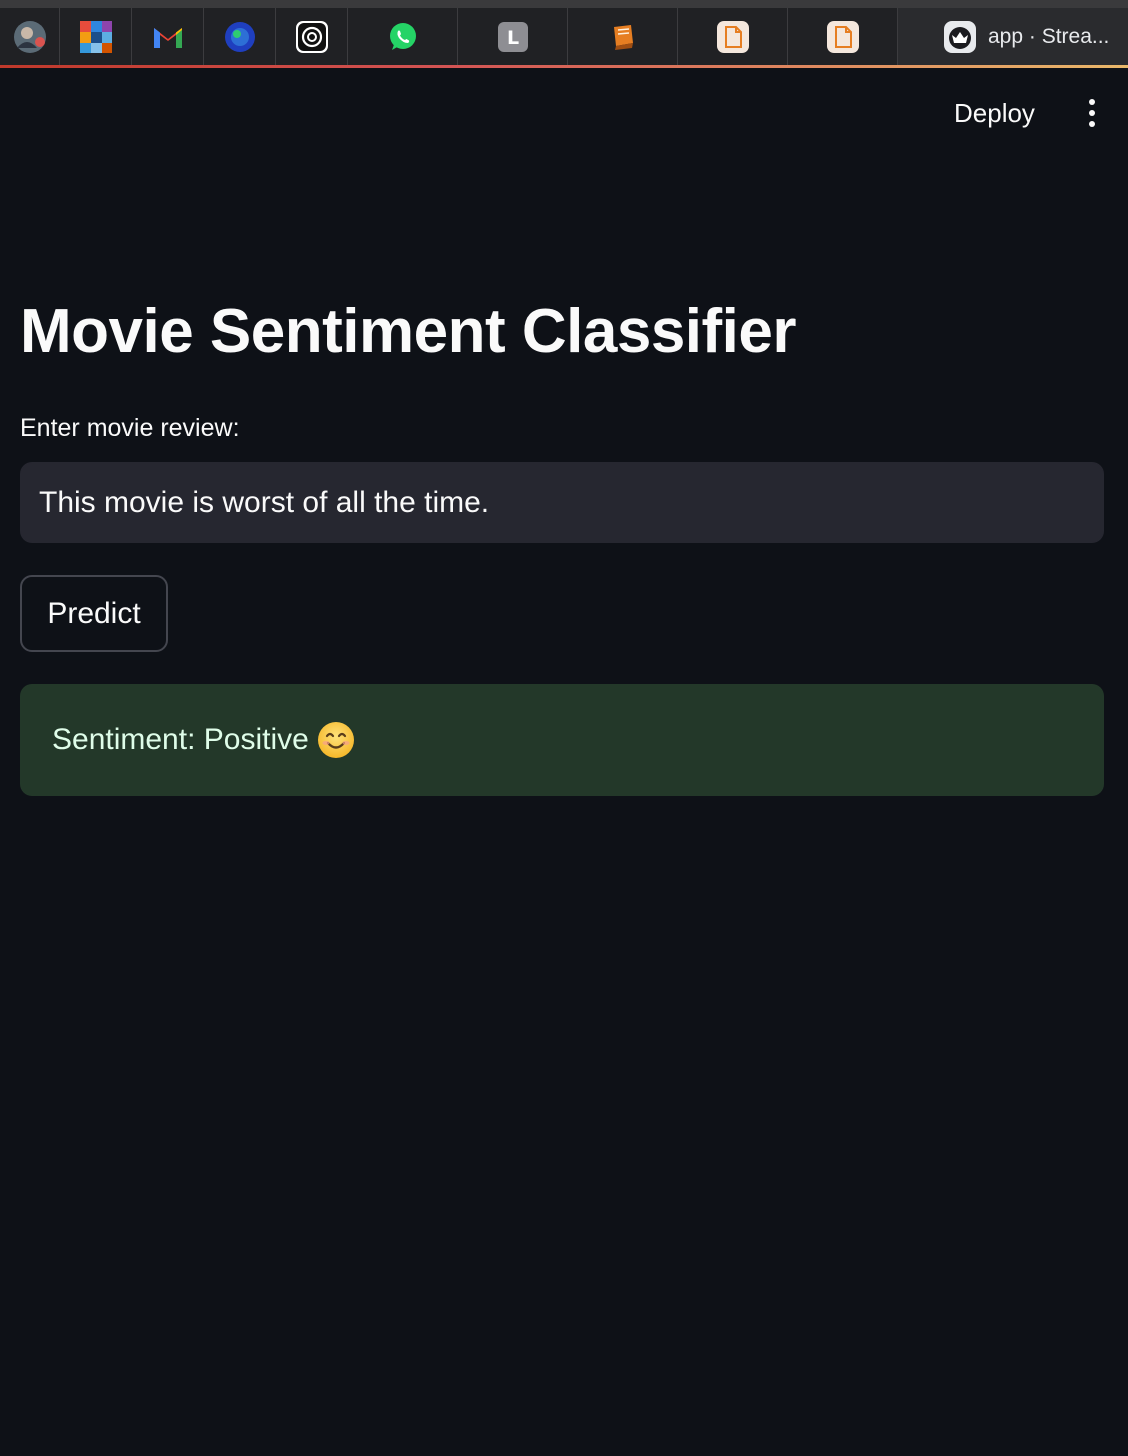 This screenshot has height=1456, width=1128. I want to click on smiling-face-icon, so click(336, 740).